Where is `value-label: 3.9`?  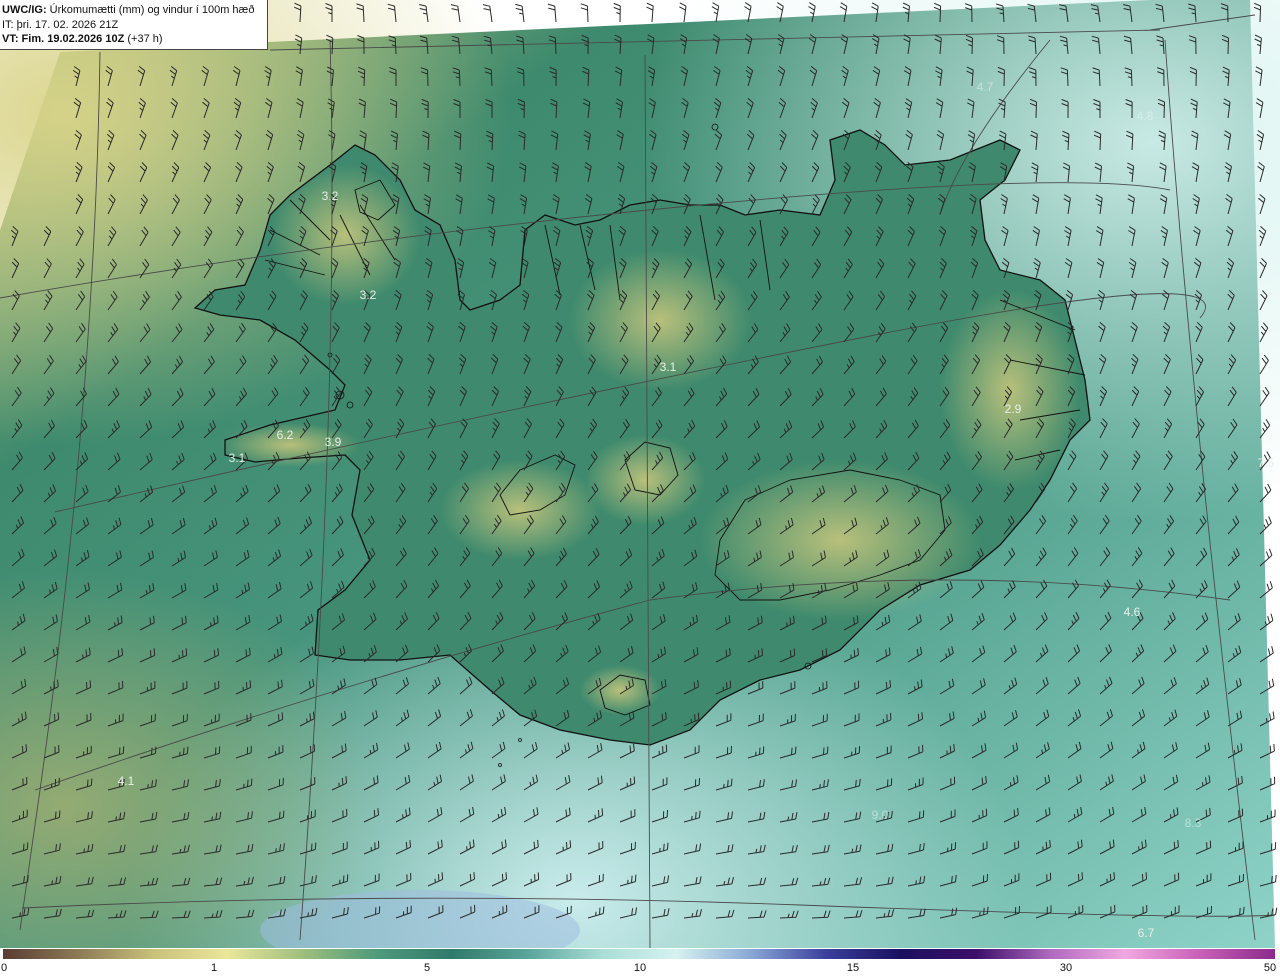 value-label: 3.9 is located at coordinates (333, 442).